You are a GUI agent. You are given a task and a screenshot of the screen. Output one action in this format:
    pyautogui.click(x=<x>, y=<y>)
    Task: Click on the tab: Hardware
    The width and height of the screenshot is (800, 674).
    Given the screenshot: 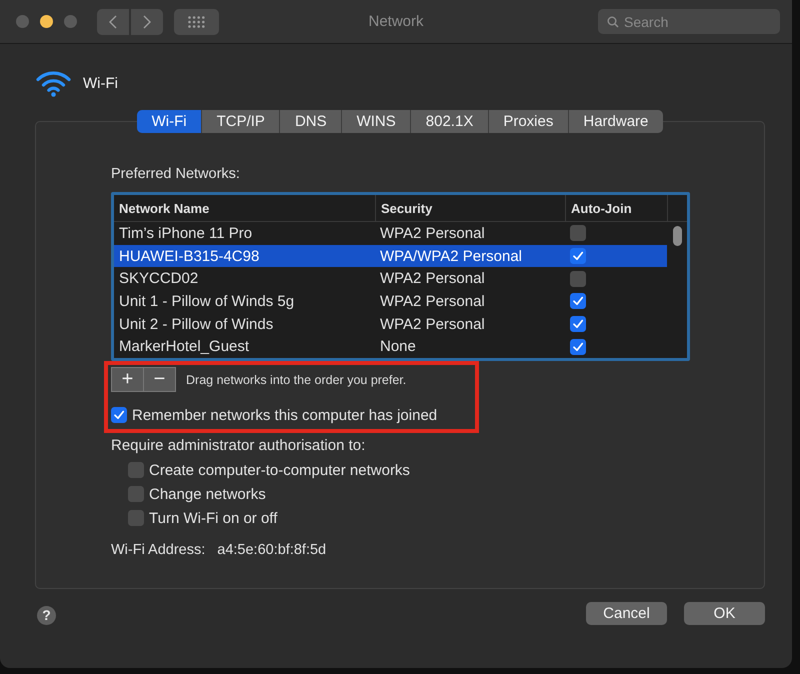 What is the action you would take?
    pyautogui.click(x=615, y=121)
    